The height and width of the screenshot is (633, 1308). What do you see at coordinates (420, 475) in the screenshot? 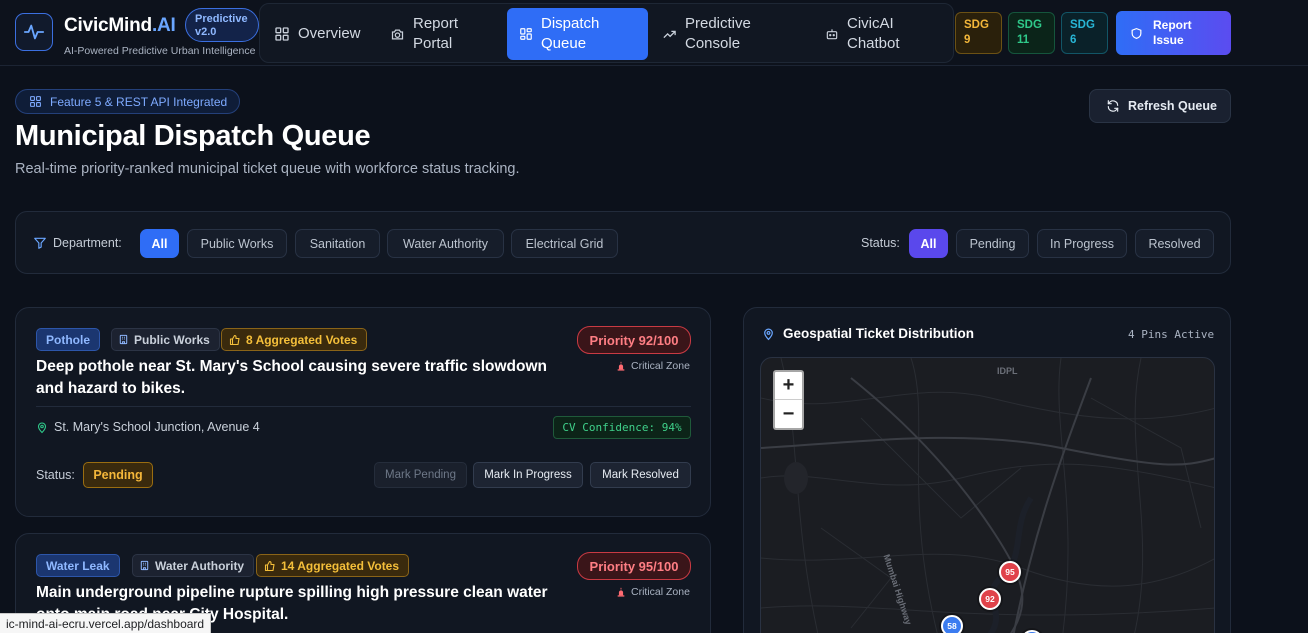
I see `mark-pending-button: Mark Pending` at bounding box center [420, 475].